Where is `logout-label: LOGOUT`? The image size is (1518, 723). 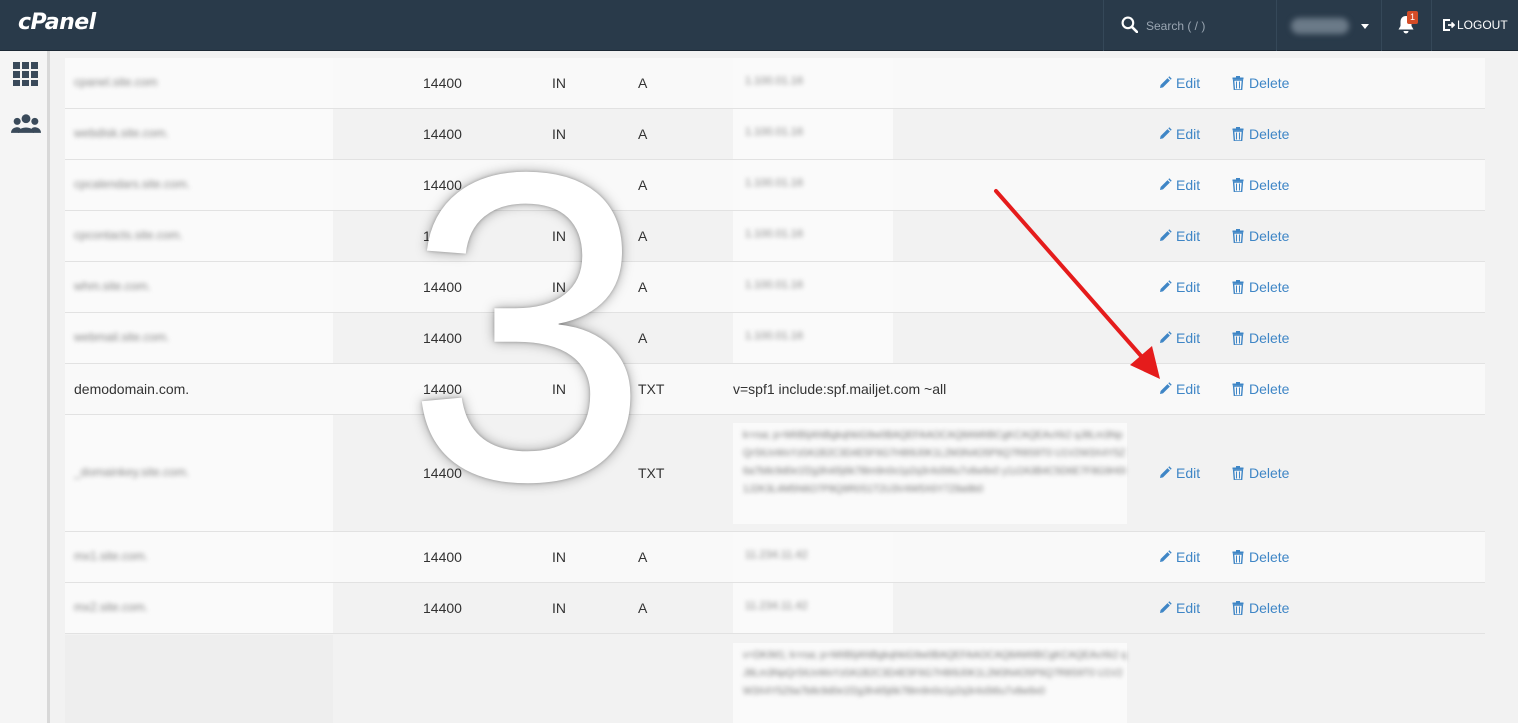 logout-label: LOGOUT is located at coordinates (1482, 25).